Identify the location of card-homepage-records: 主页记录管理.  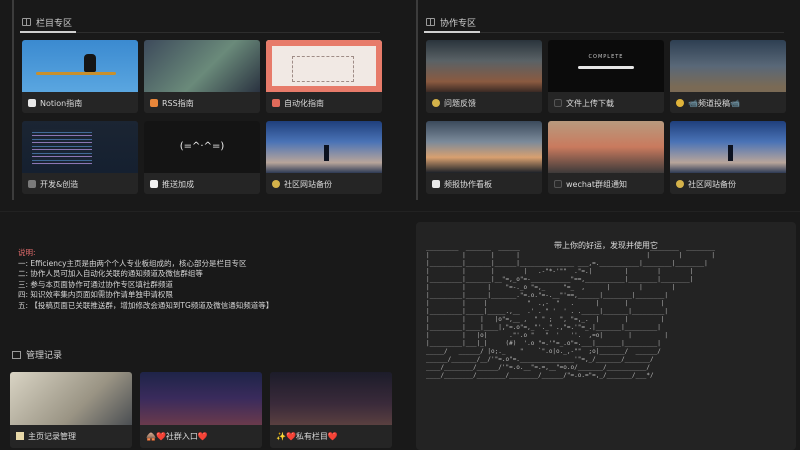
(71, 410).